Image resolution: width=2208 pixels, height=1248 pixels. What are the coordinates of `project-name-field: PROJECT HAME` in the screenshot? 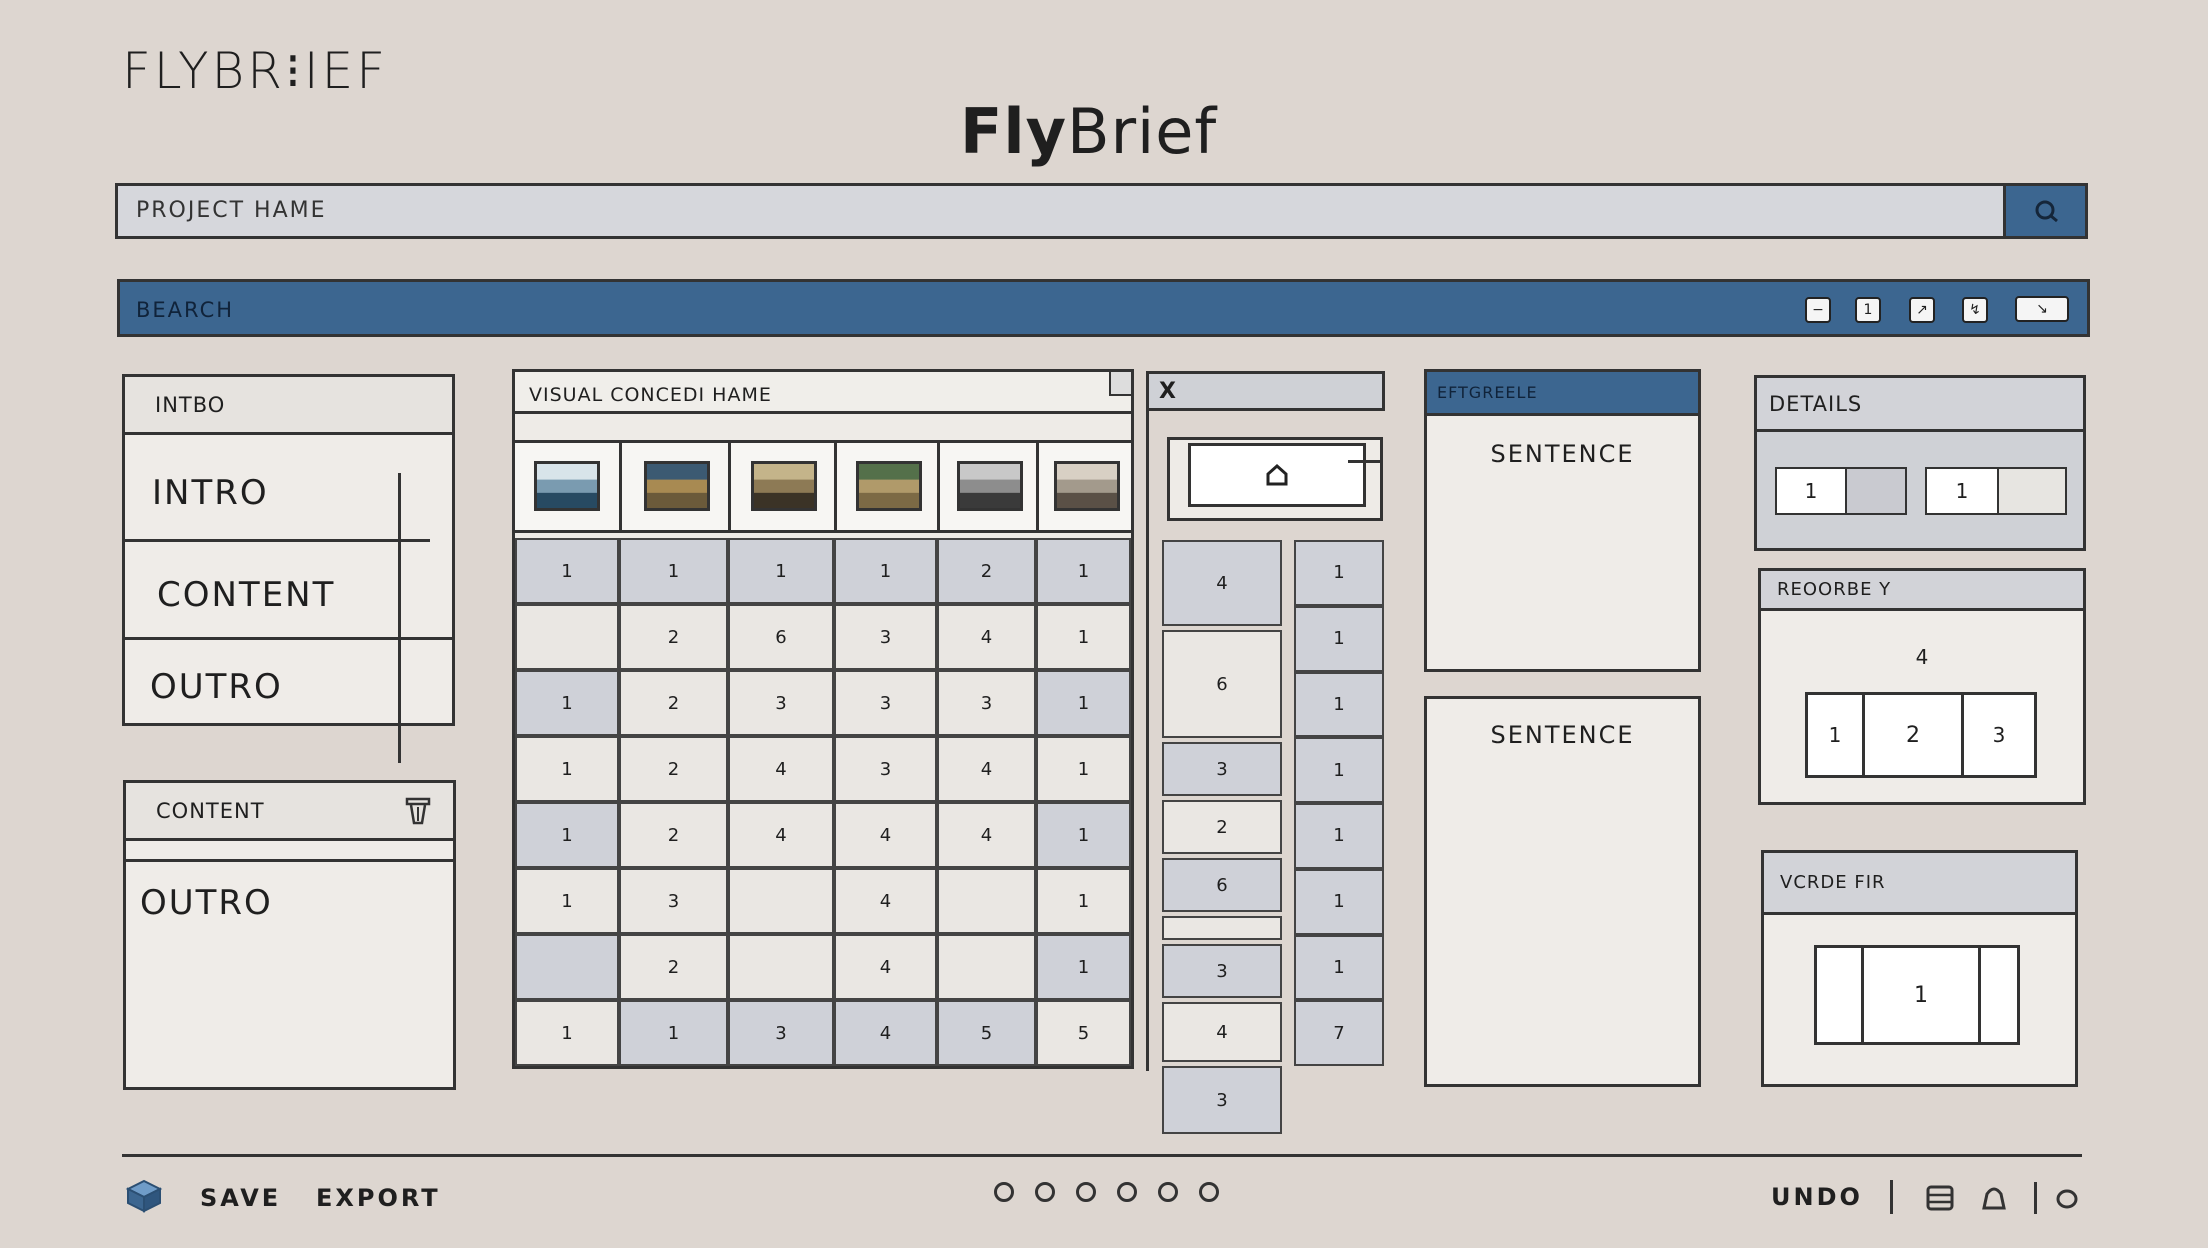 It's located at (1101, 211).